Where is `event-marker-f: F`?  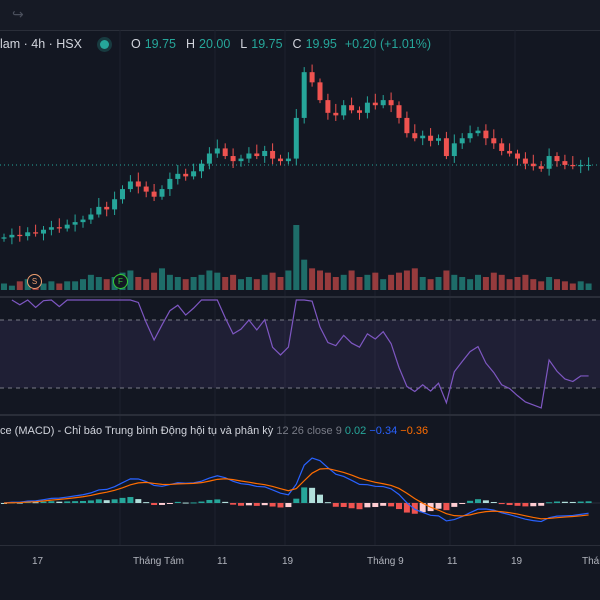
event-marker-f: F is located at coordinates (120, 281).